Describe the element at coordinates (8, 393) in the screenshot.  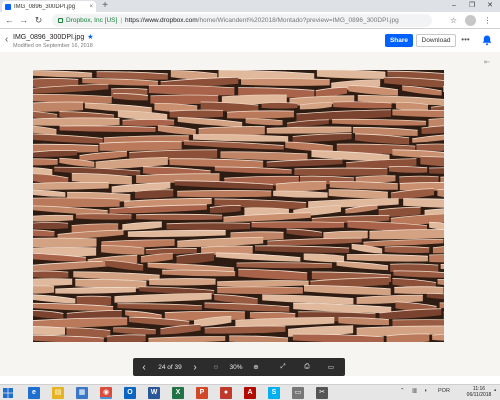
I see `windows-start-icon` at that location.